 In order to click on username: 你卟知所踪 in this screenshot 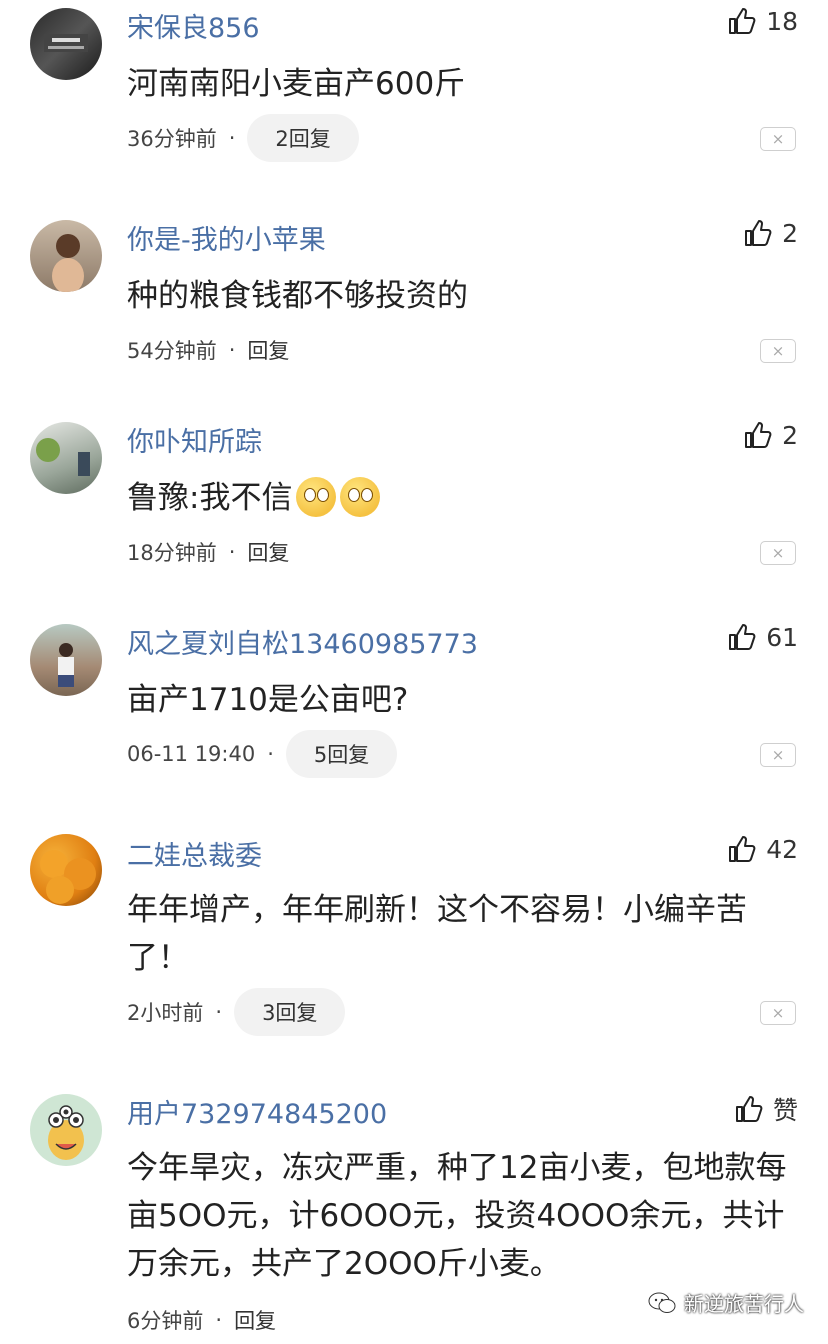, I will do `click(194, 439)`.